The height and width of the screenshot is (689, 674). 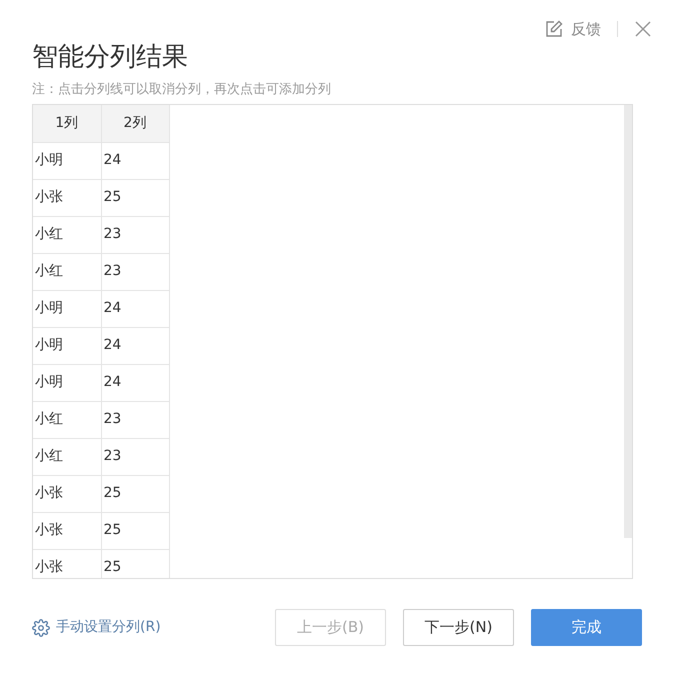 I want to click on edit-icon, so click(x=554, y=29).